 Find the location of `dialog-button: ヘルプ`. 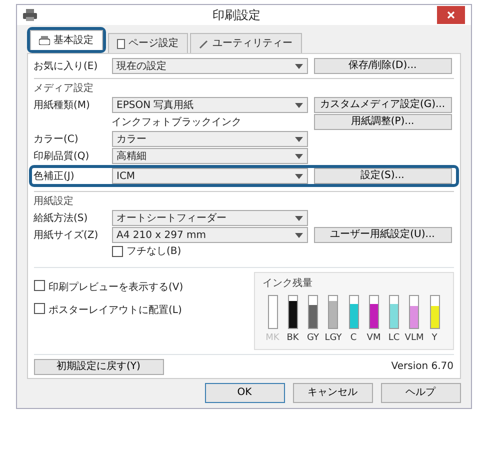

dialog-button: ヘルプ is located at coordinates (420, 392).